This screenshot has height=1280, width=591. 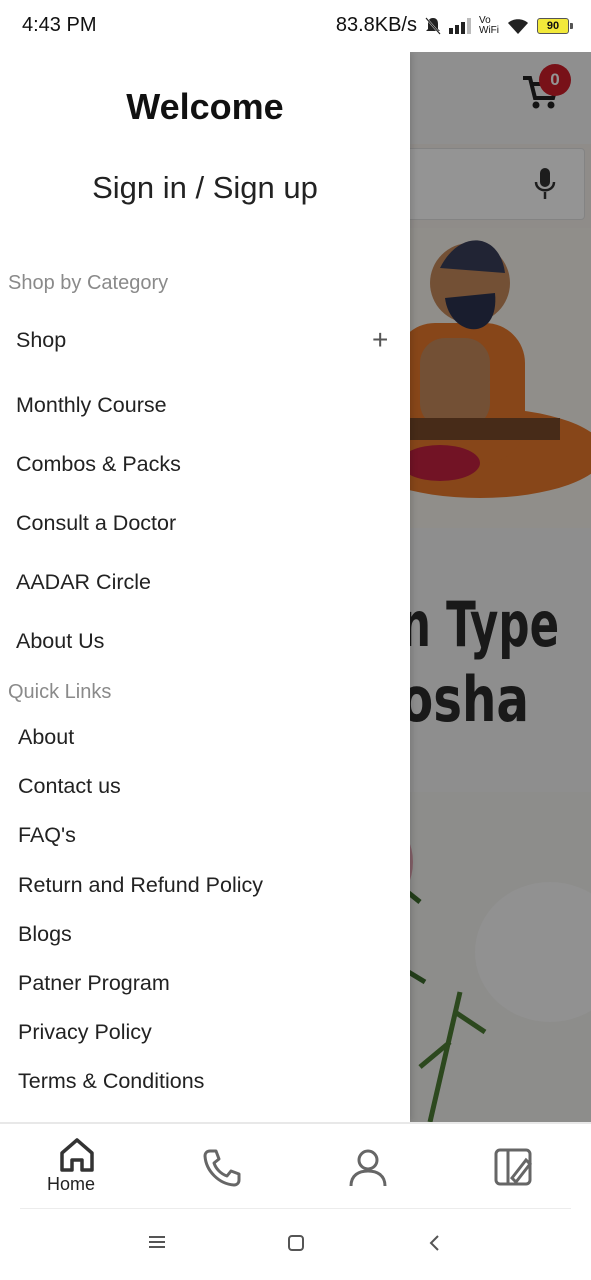 I want to click on status-indicators: 83.8KB/s Vo WiFi 90, so click(x=454, y=25).